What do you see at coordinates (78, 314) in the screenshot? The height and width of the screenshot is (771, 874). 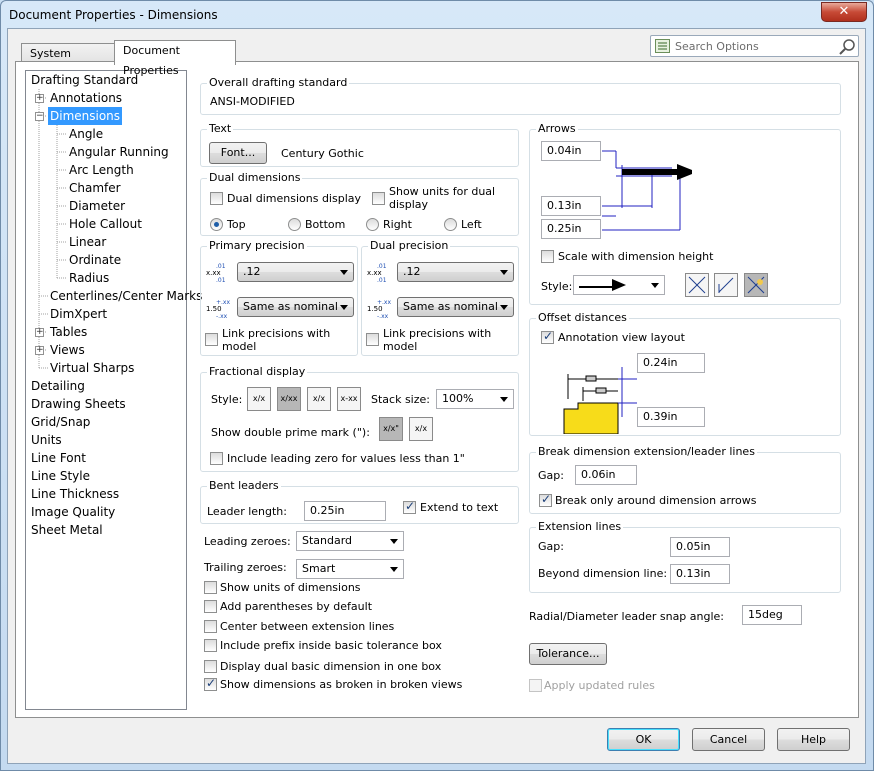 I see `tree-item-dimxpert: DimXpert` at bounding box center [78, 314].